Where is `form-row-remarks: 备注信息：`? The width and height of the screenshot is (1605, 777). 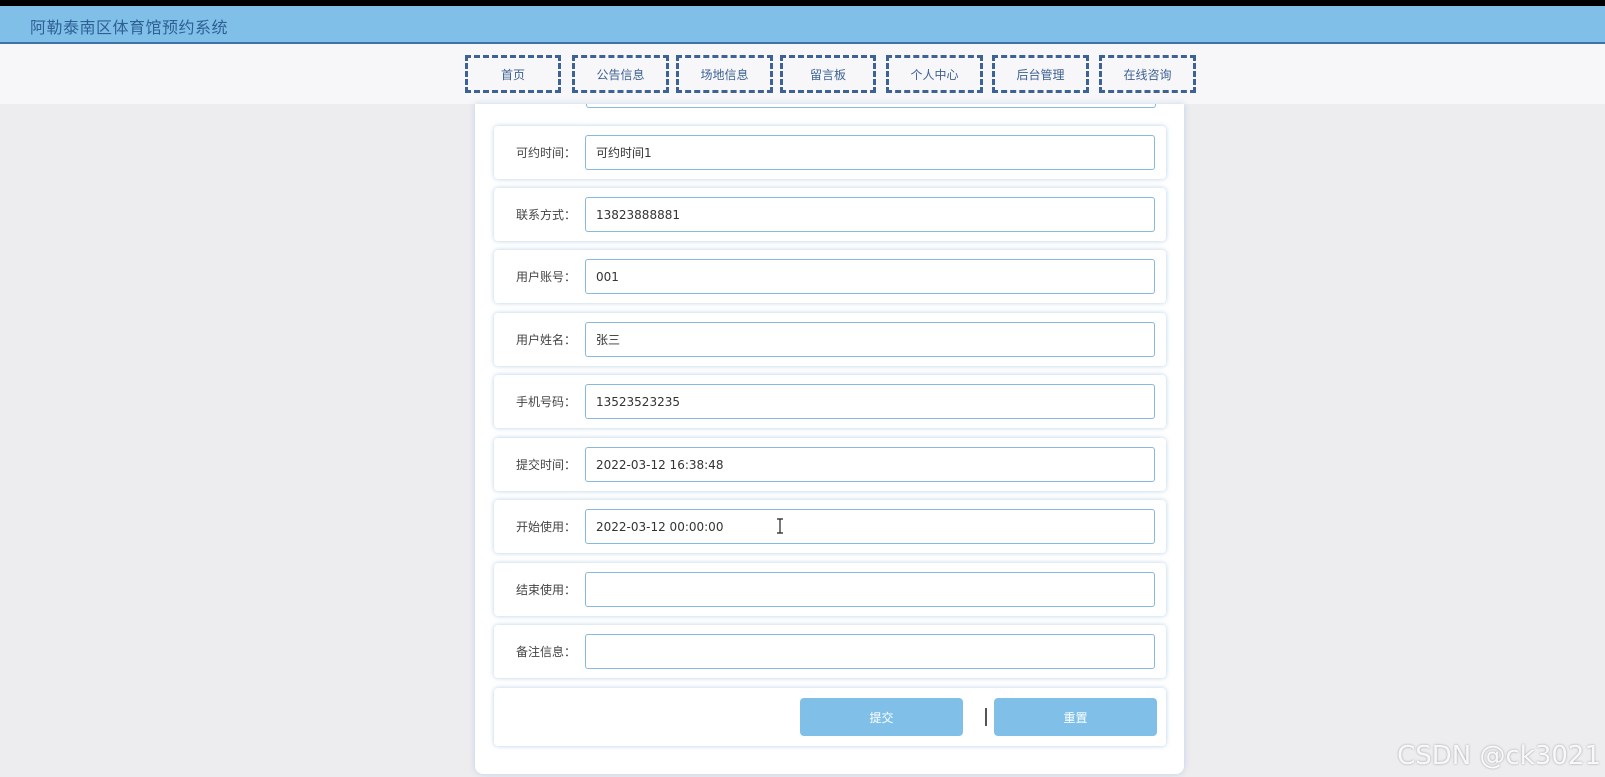
form-row-remarks: 备注信息： is located at coordinates (830, 651).